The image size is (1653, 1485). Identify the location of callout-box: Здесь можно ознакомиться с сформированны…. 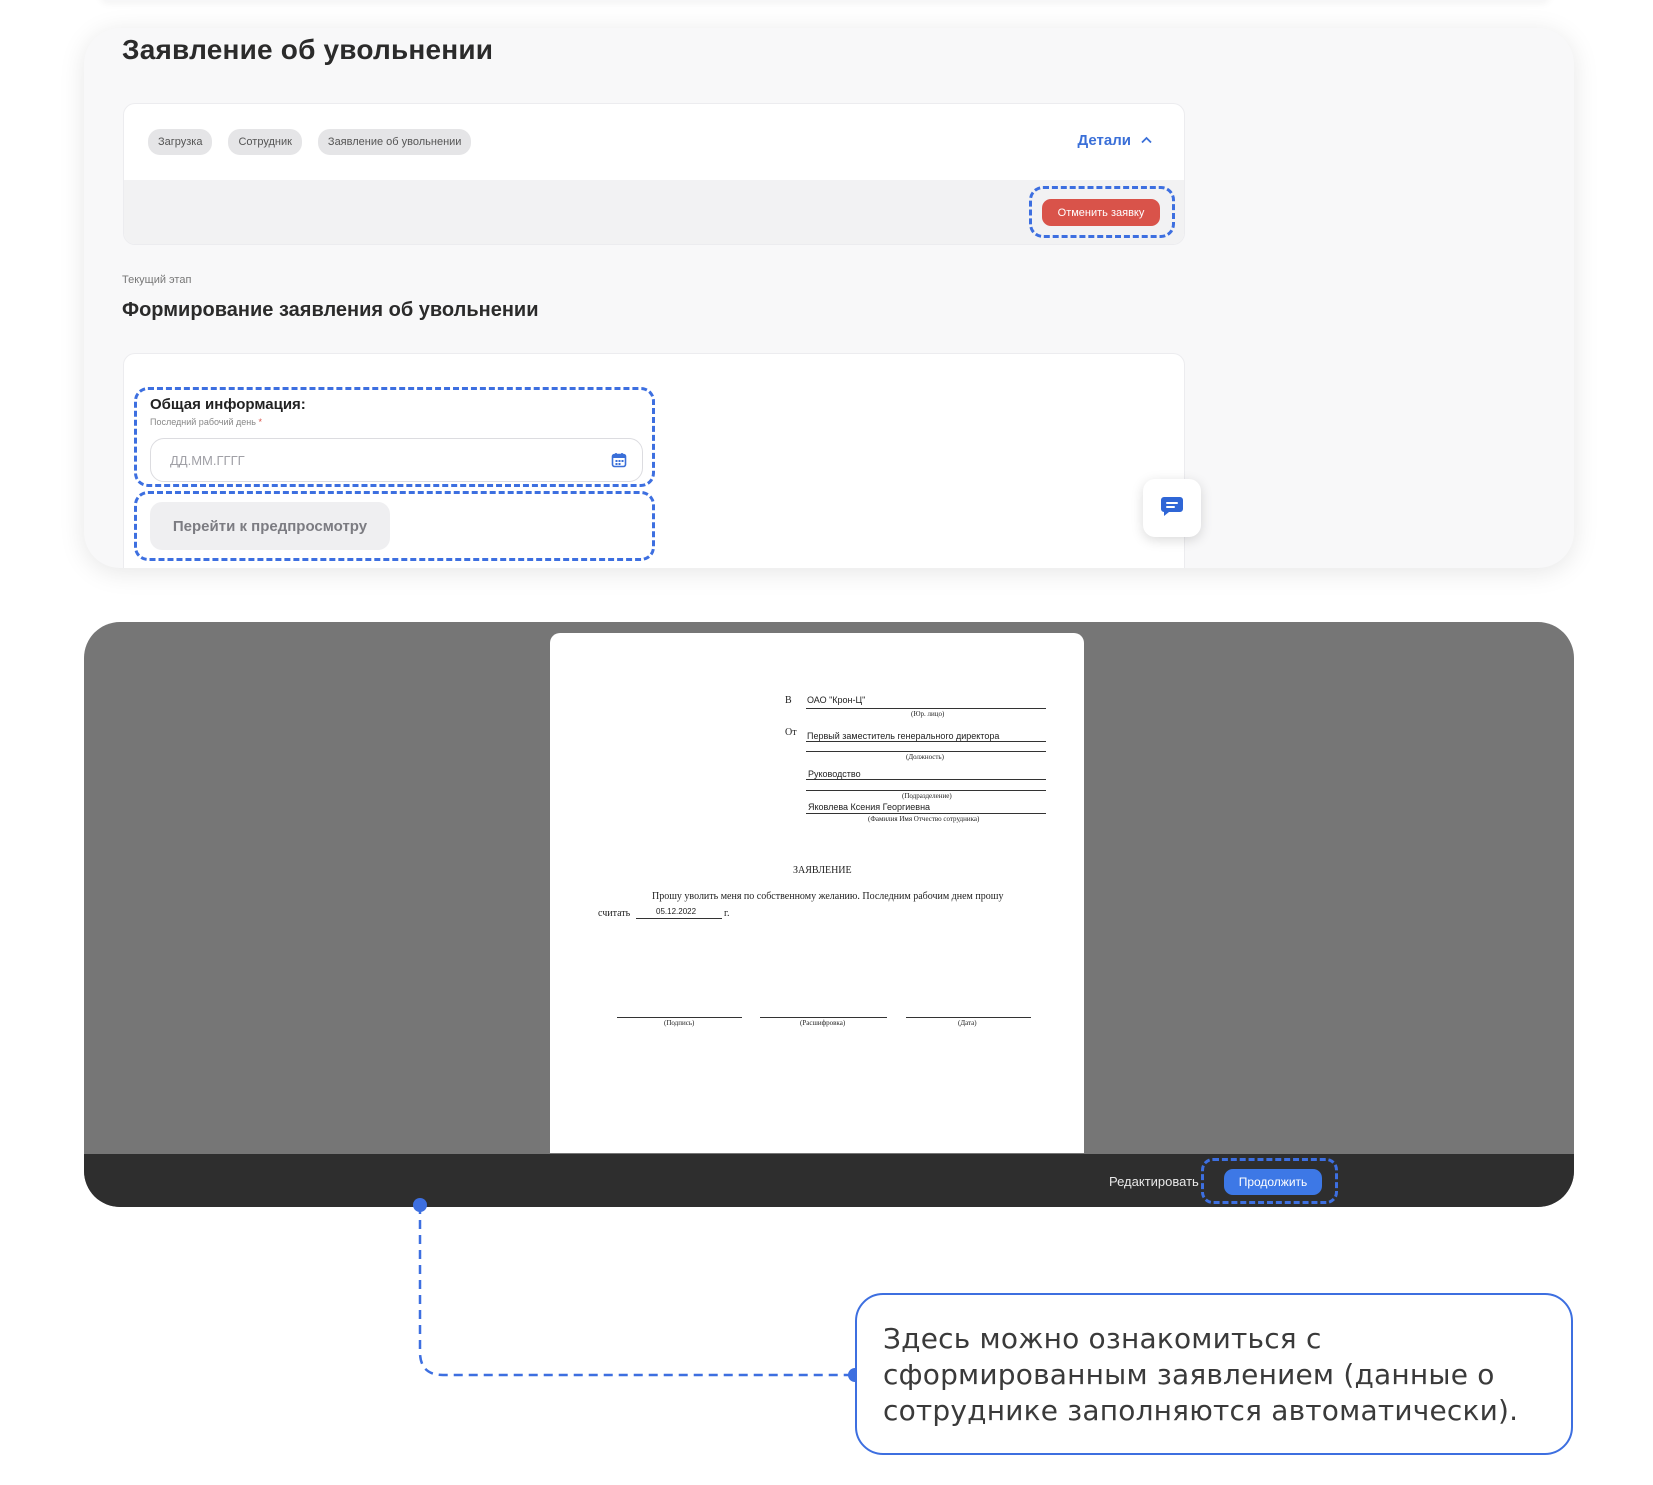
(1214, 1374).